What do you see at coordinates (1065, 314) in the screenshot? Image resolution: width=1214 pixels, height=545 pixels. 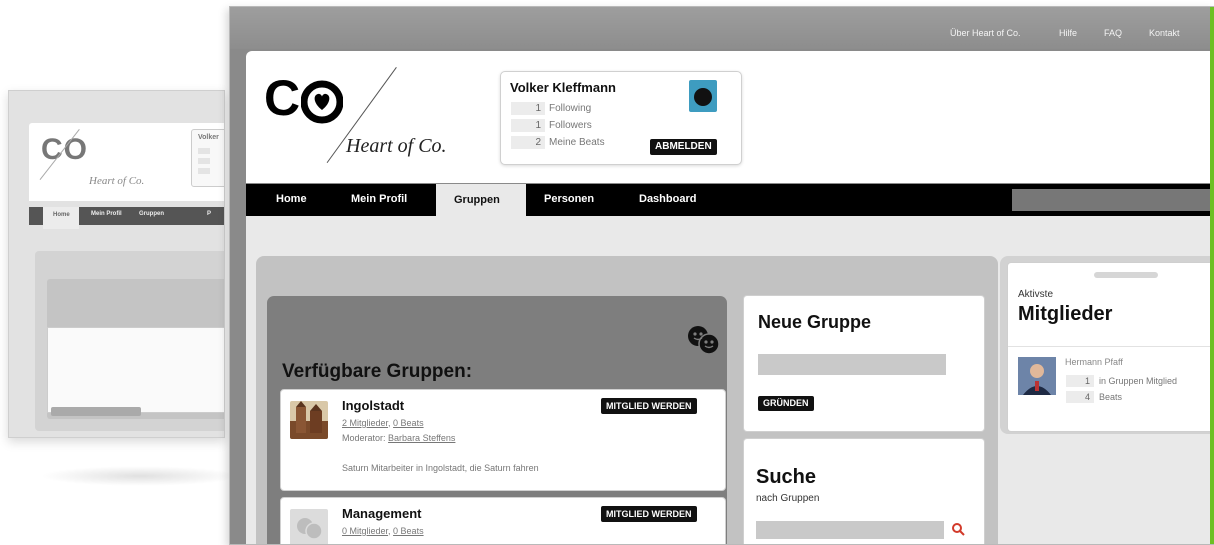 I see `members-title: Mitglieder` at bounding box center [1065, 314].